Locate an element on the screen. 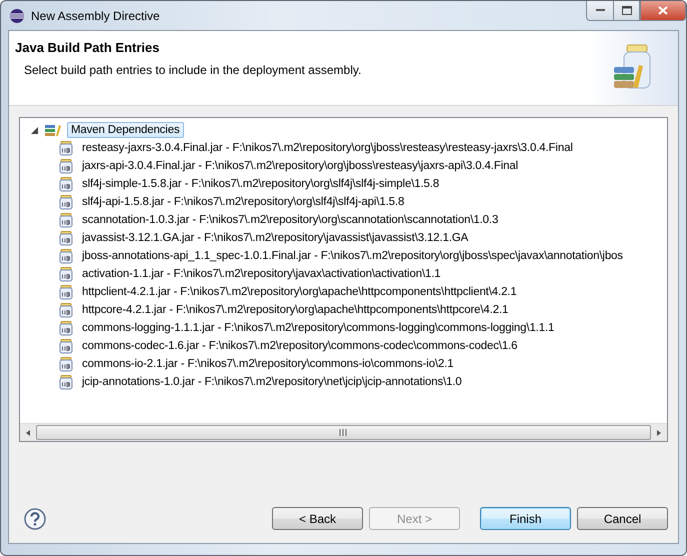 The height and width of the screenshot is (556, 687). tree-item: commons-io-2.1.jar - F:\nikos7\.m2\repository\commons-io\commons-io\2.1 is located at coordinates (268, 364).